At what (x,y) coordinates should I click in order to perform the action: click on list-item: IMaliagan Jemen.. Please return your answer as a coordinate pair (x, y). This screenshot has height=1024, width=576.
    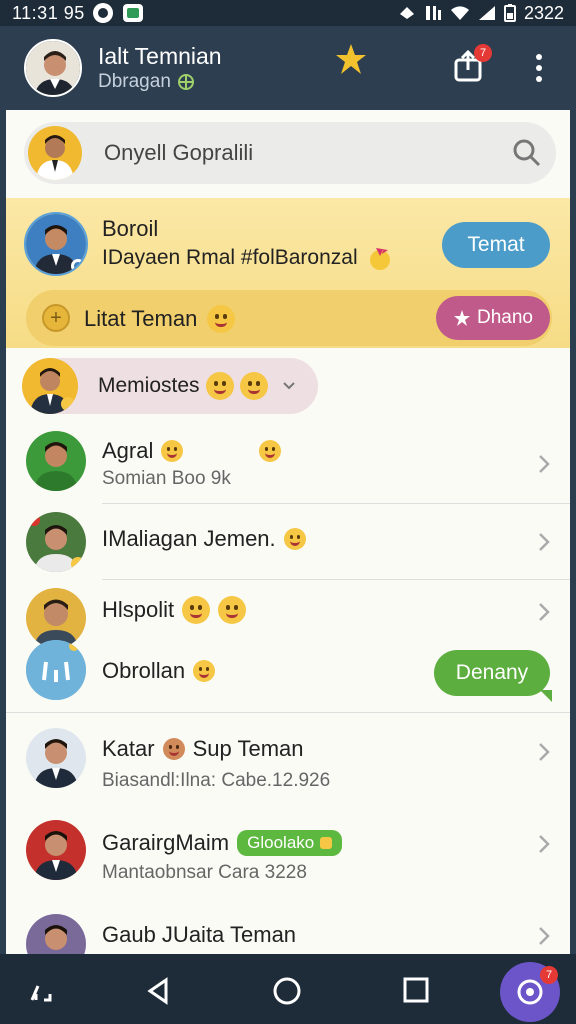
    Looking at the image, I should click on (288, 542).